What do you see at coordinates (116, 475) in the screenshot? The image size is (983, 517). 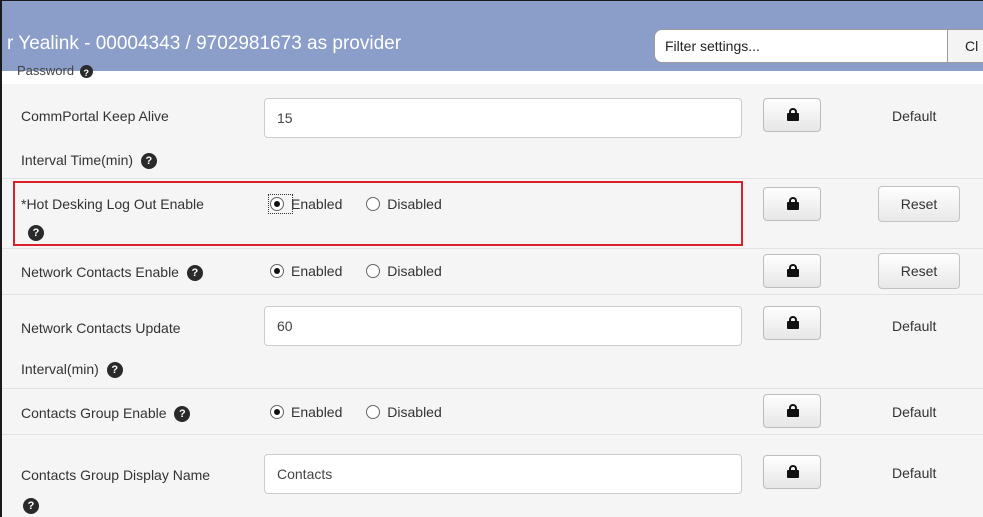 I see `setting-label: Contacts Group Display Name` at bounding box center [116, 475].